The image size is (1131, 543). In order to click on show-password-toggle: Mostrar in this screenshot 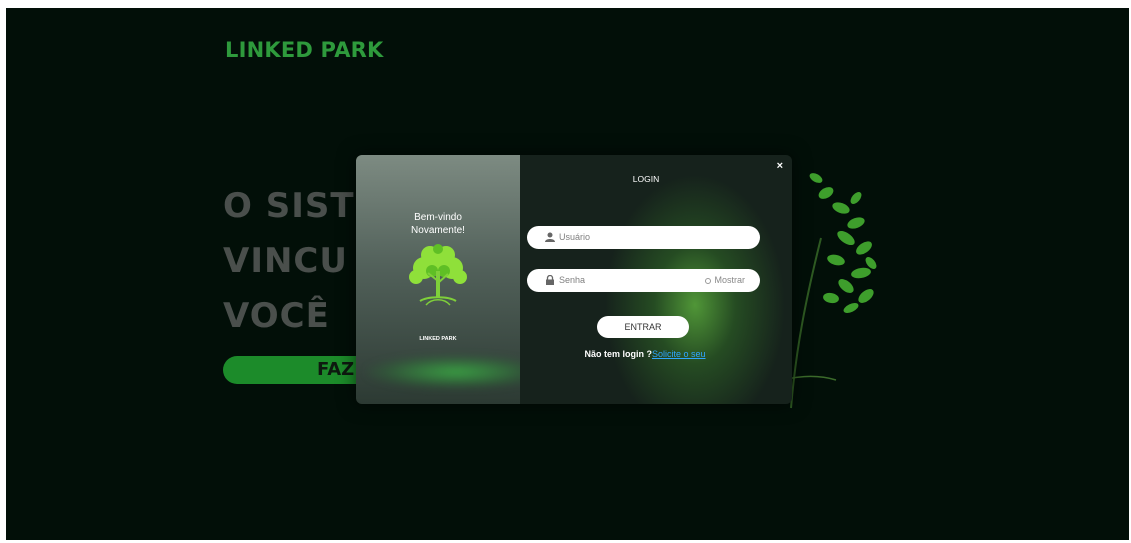, I will do `click(725, 280)`.